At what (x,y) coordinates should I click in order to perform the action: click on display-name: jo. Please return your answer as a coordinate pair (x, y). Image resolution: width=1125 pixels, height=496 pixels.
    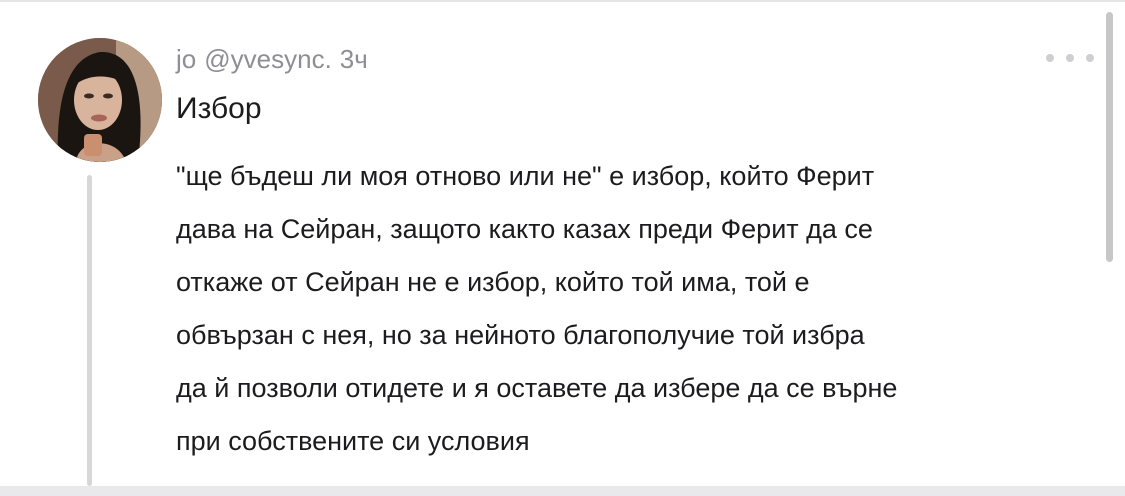
    Looking at the image, I should click on (186, 59).